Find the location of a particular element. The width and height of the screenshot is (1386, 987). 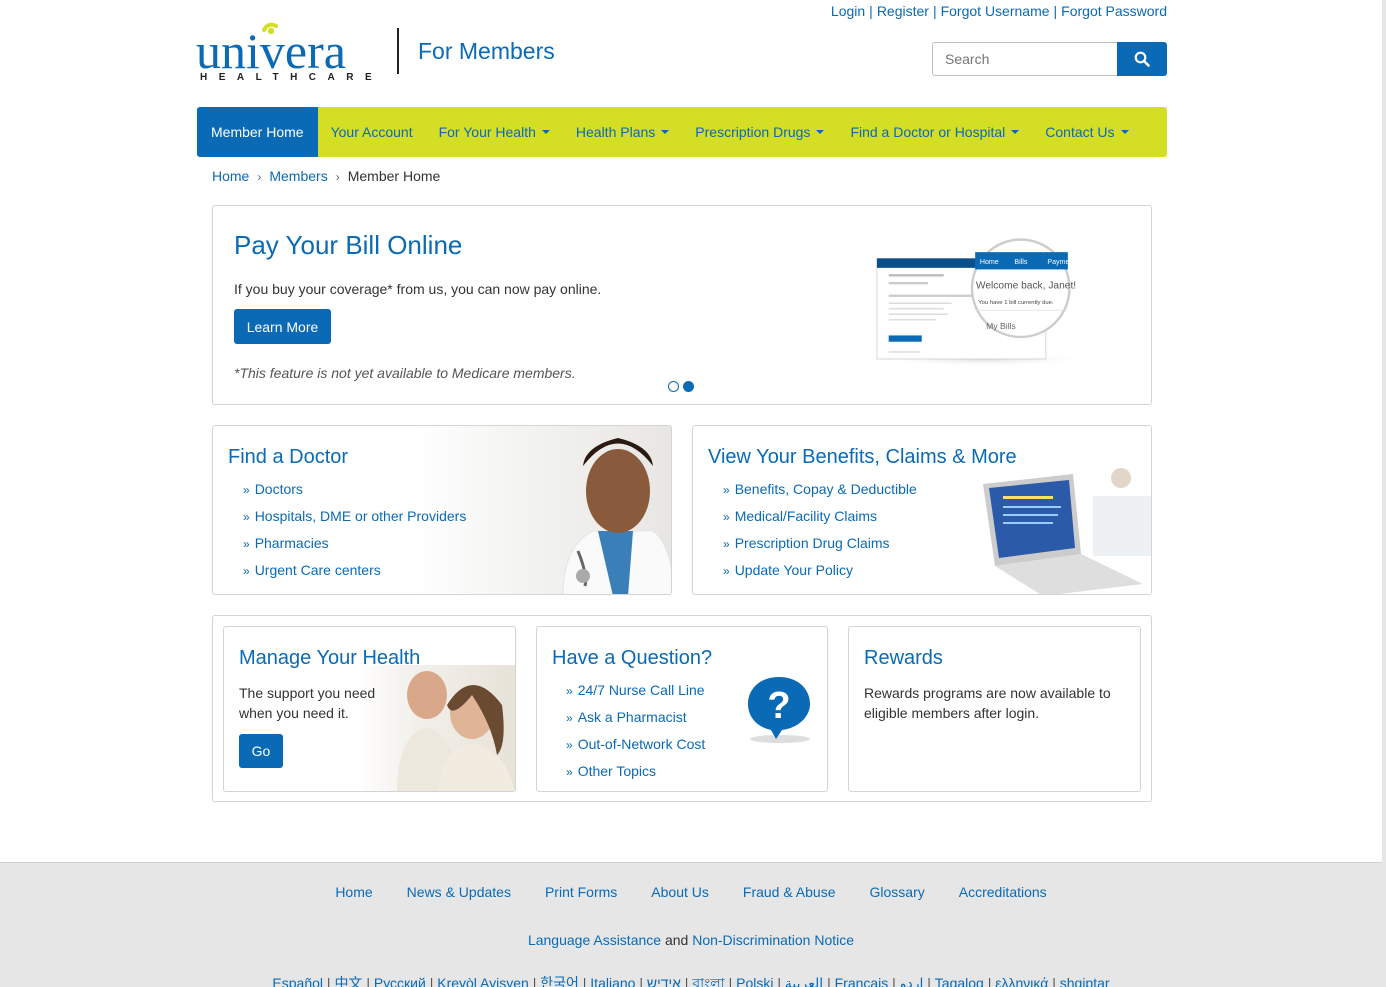

nav-health-plans: Health Plans is located at coordinates (622, 132).